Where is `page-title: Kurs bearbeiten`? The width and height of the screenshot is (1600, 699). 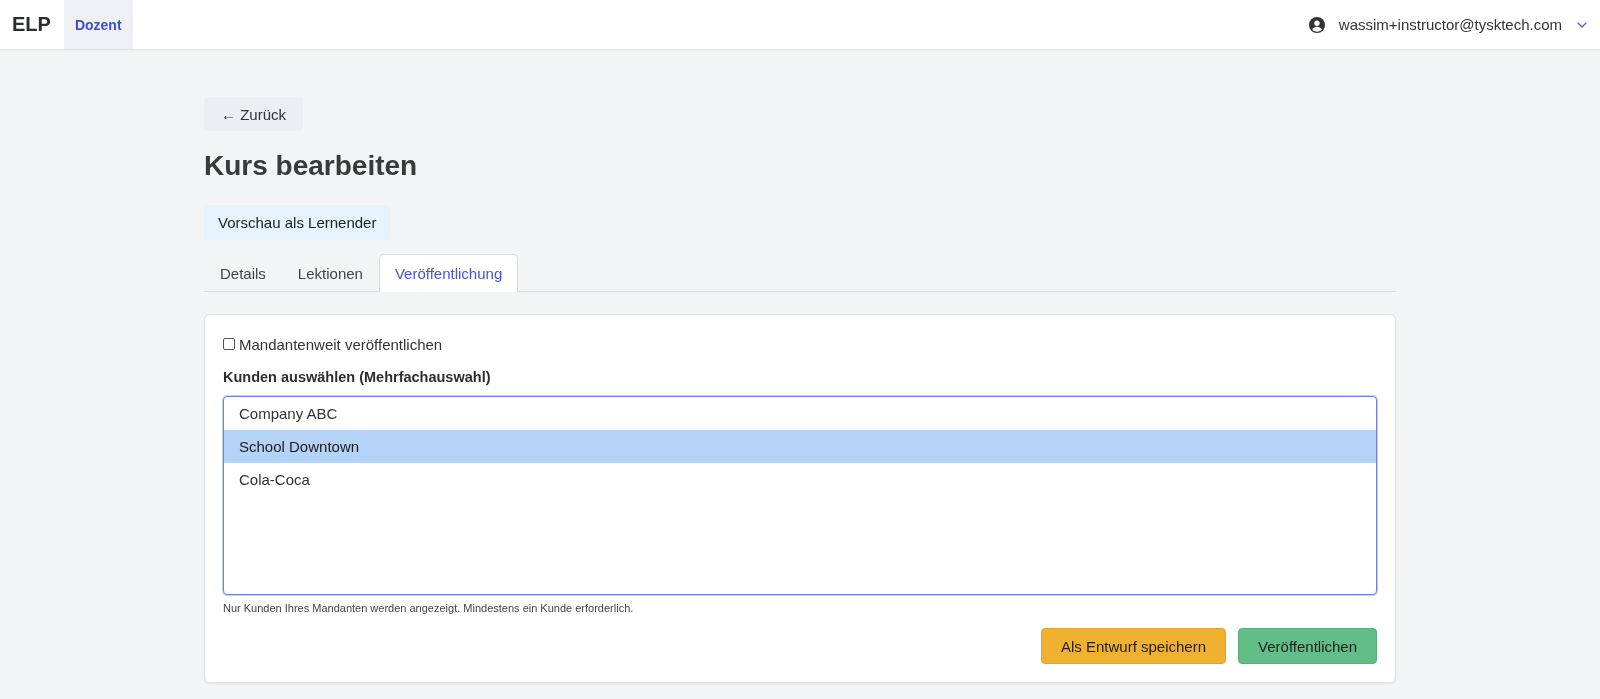 page-title: Kurs bearbeiten is located at coordinates (311, 166).